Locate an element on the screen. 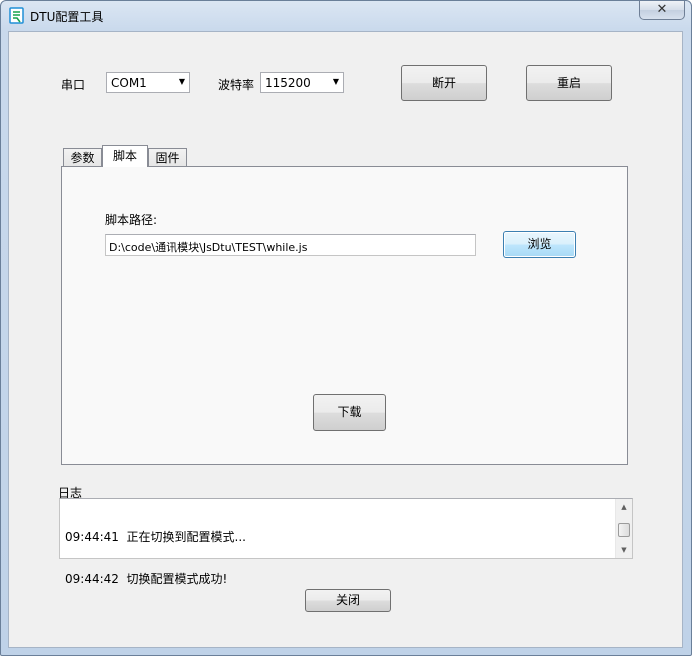 This screenshot has width=692, height=656. window-close-button: ✕ is located at coordinates (662, 10).